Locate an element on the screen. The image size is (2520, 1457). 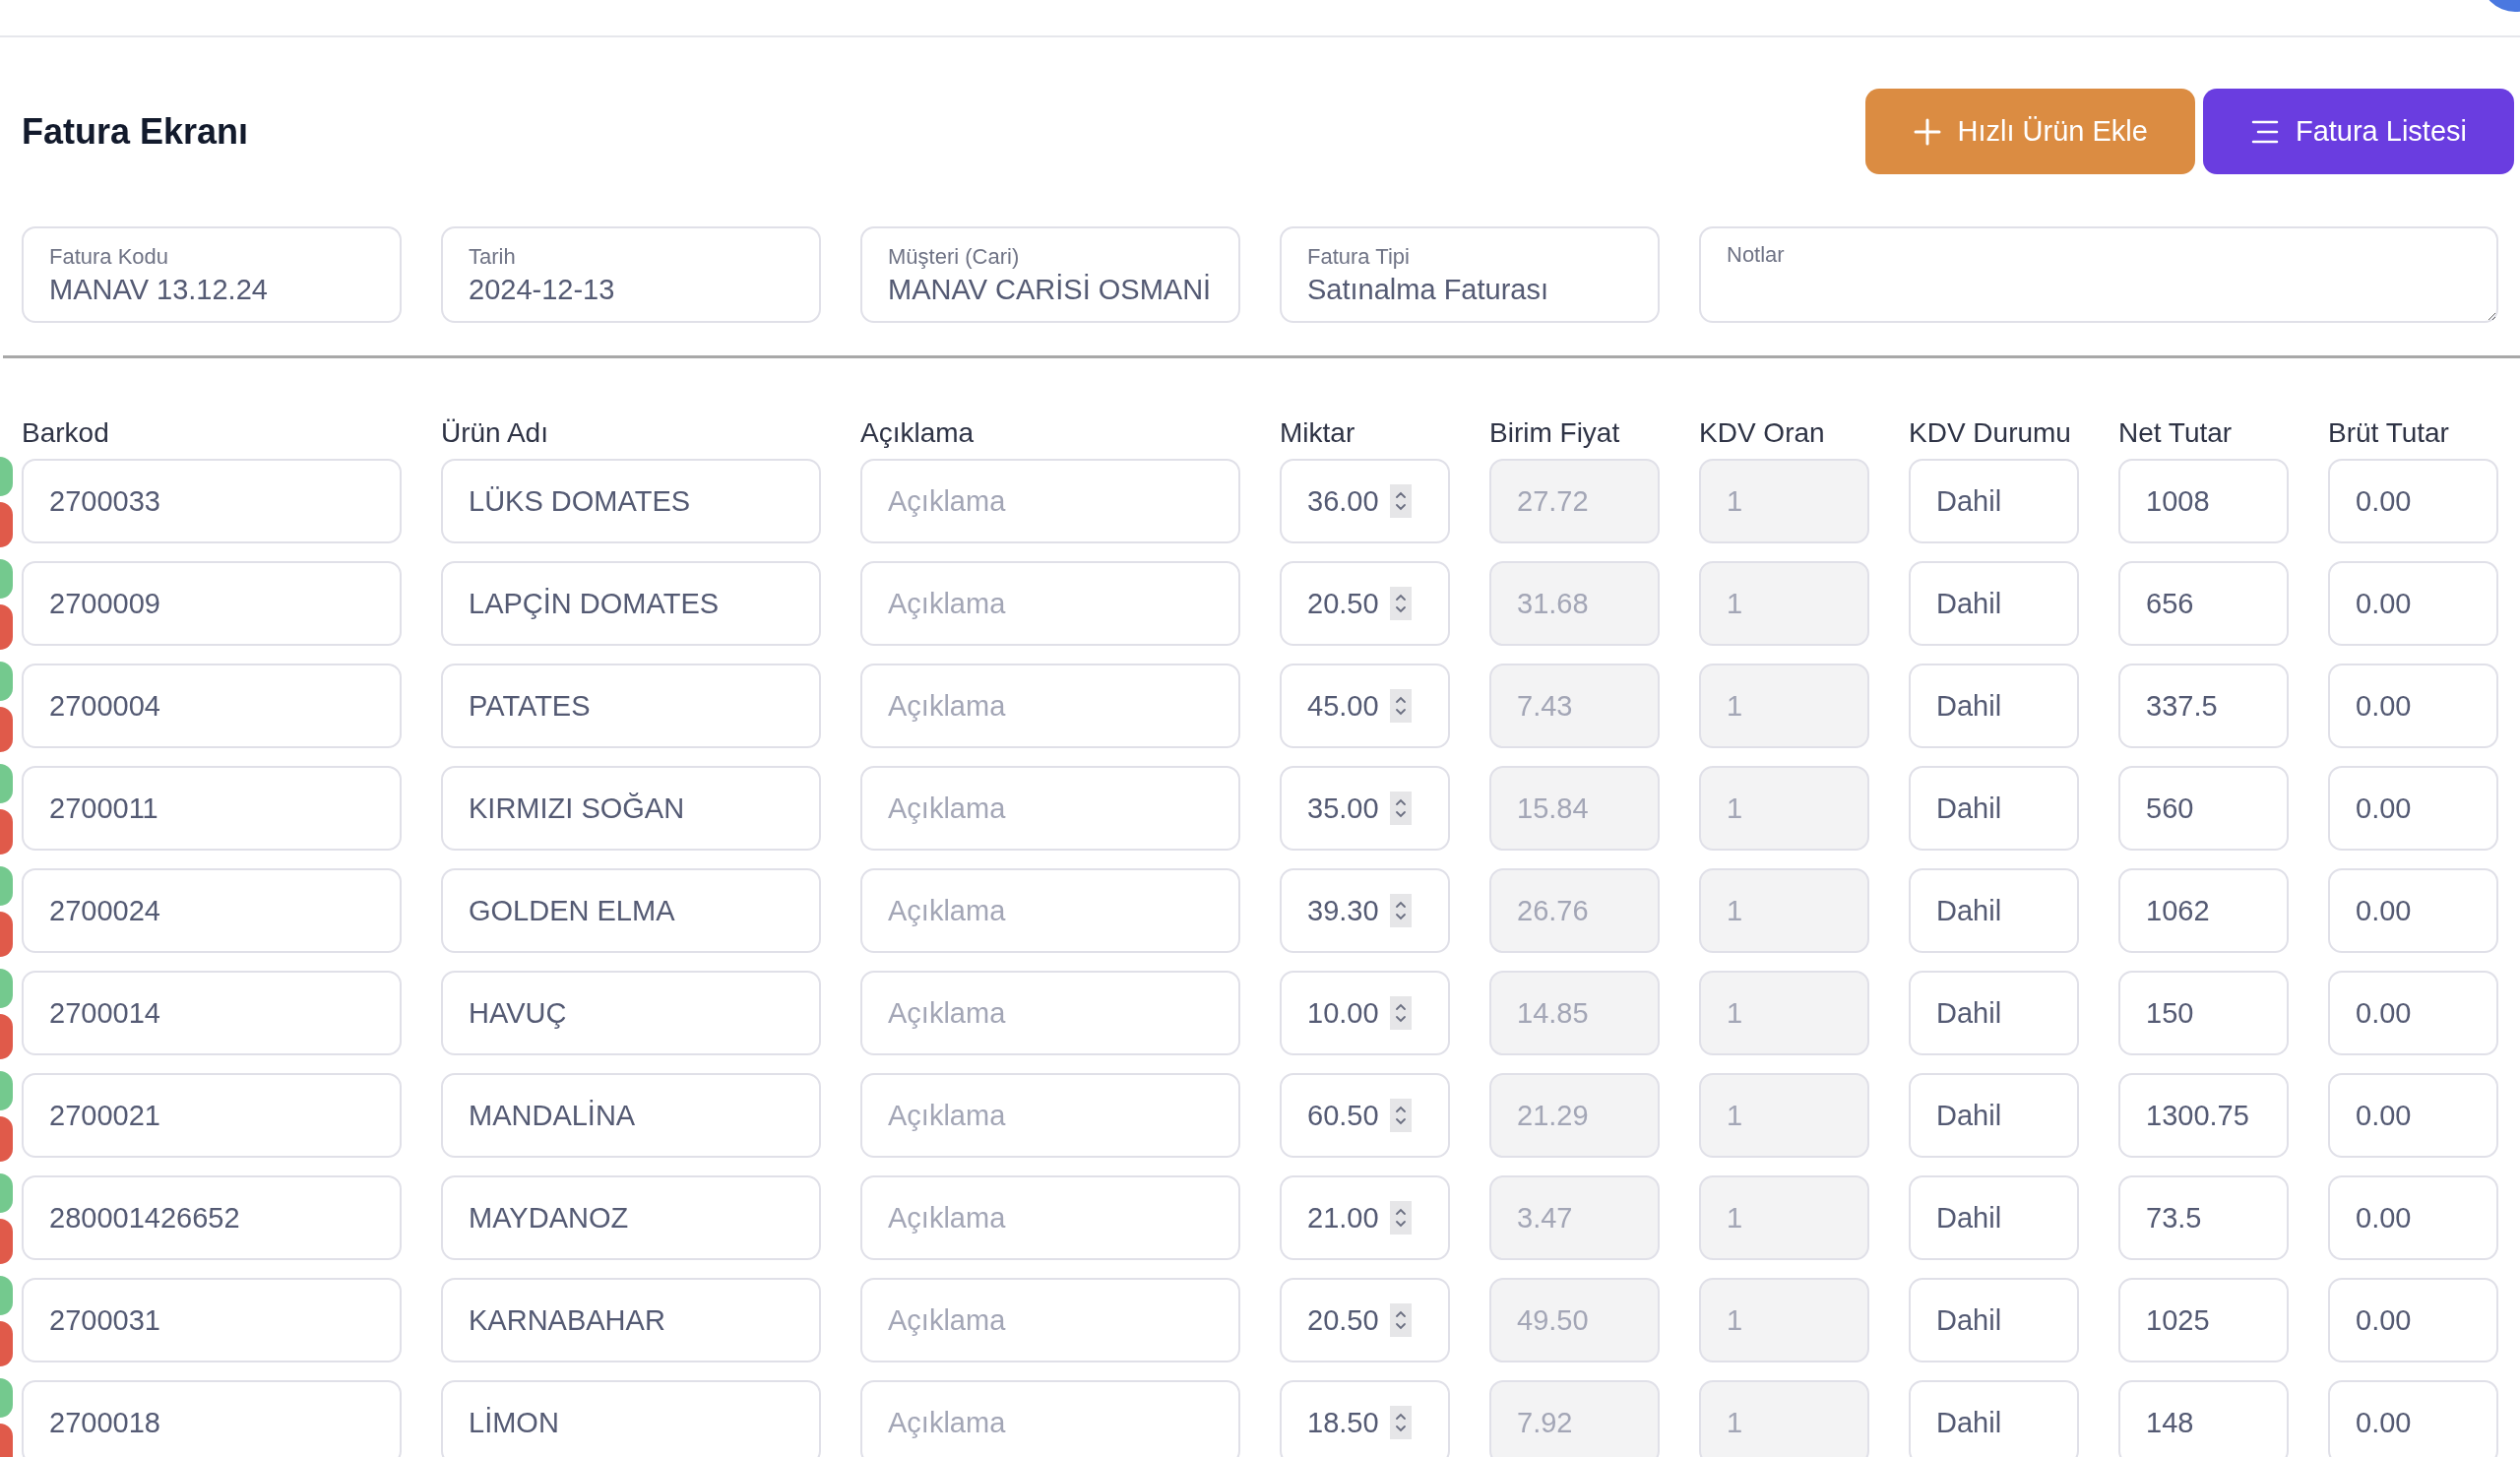
input-field: 150 is located at coordinates (2203, 1013).